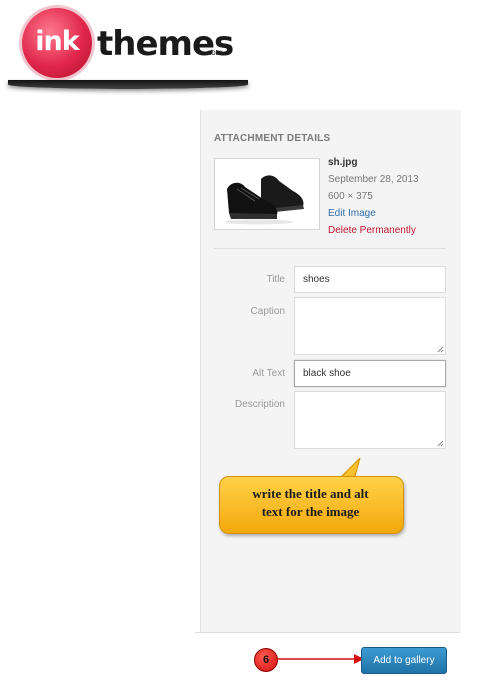 This screenshot has height=689, width=477. What do you see at coordinates (370, 279) in the screenshot?
I see `title-input` at bounding box center [370, 279].